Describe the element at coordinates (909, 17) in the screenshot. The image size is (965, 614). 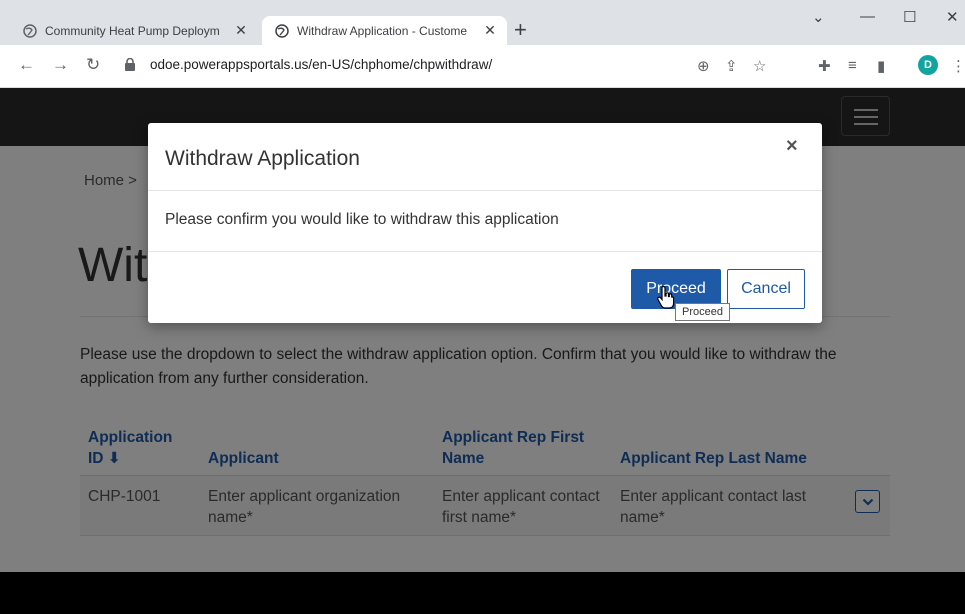
I see `maximize-icon: ☐` at that location.